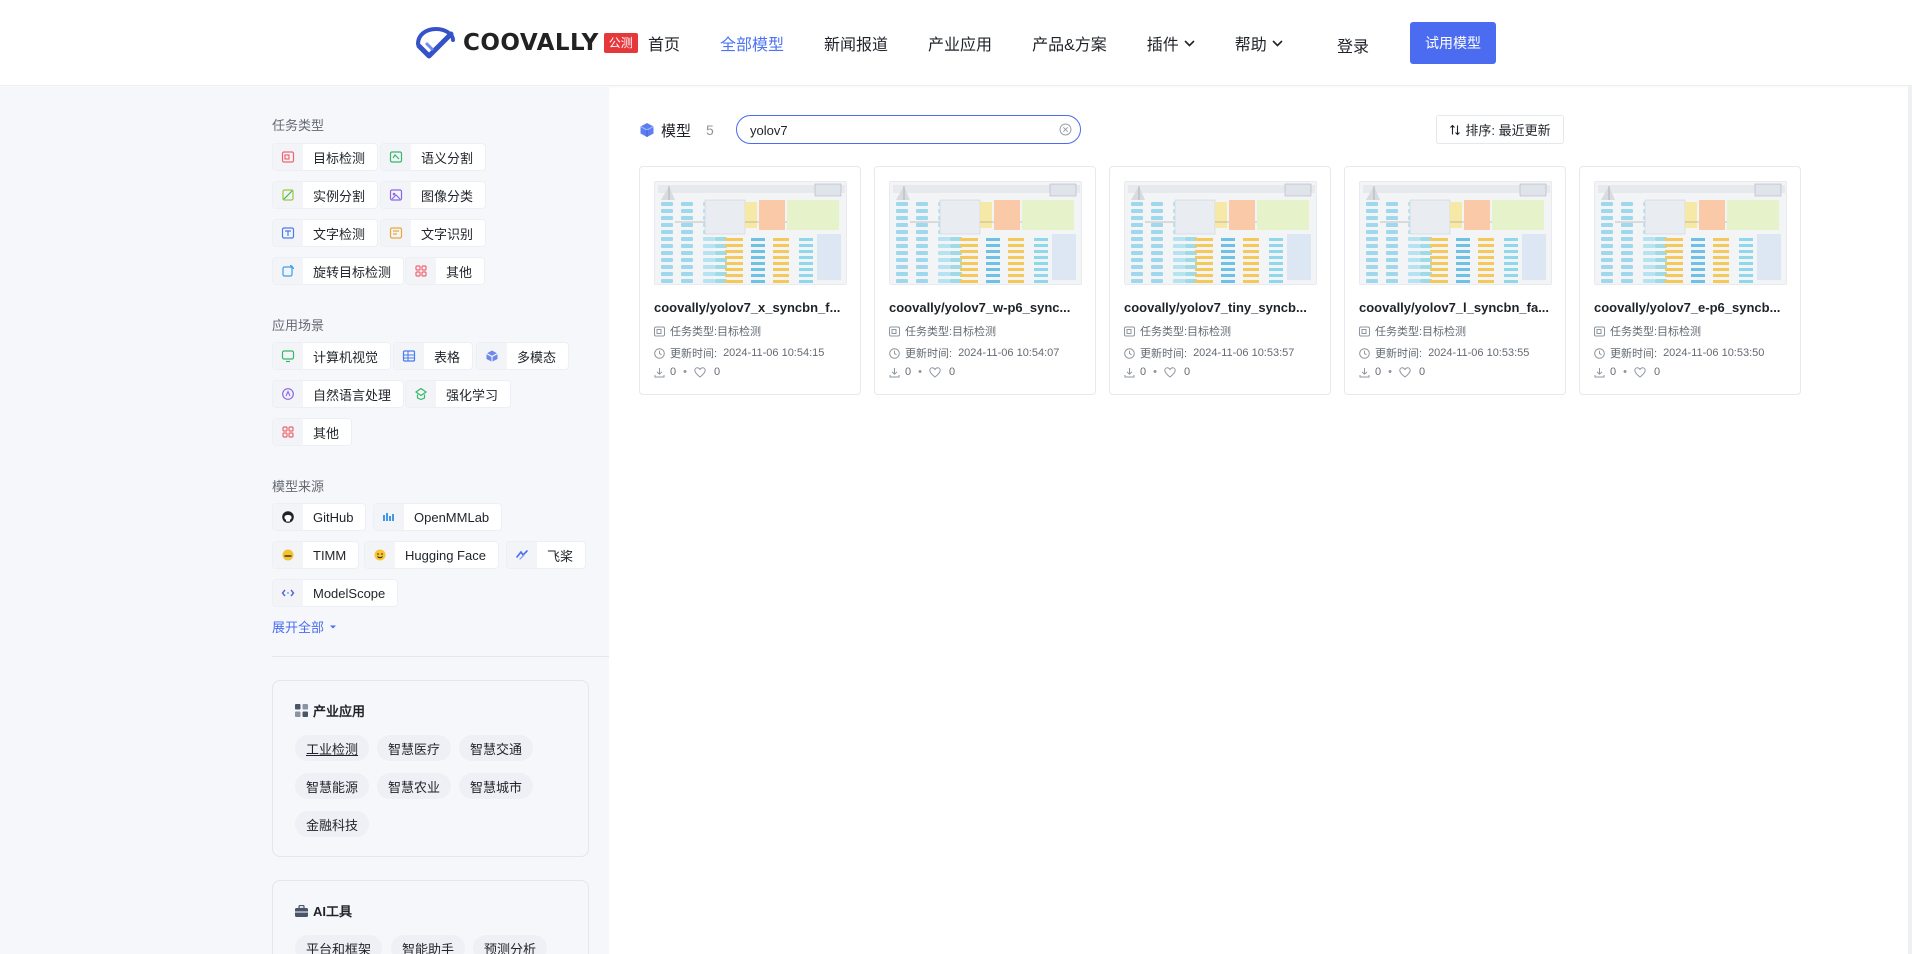  I want to click on tag-text-detection: 文字检测, so click(325, 233).